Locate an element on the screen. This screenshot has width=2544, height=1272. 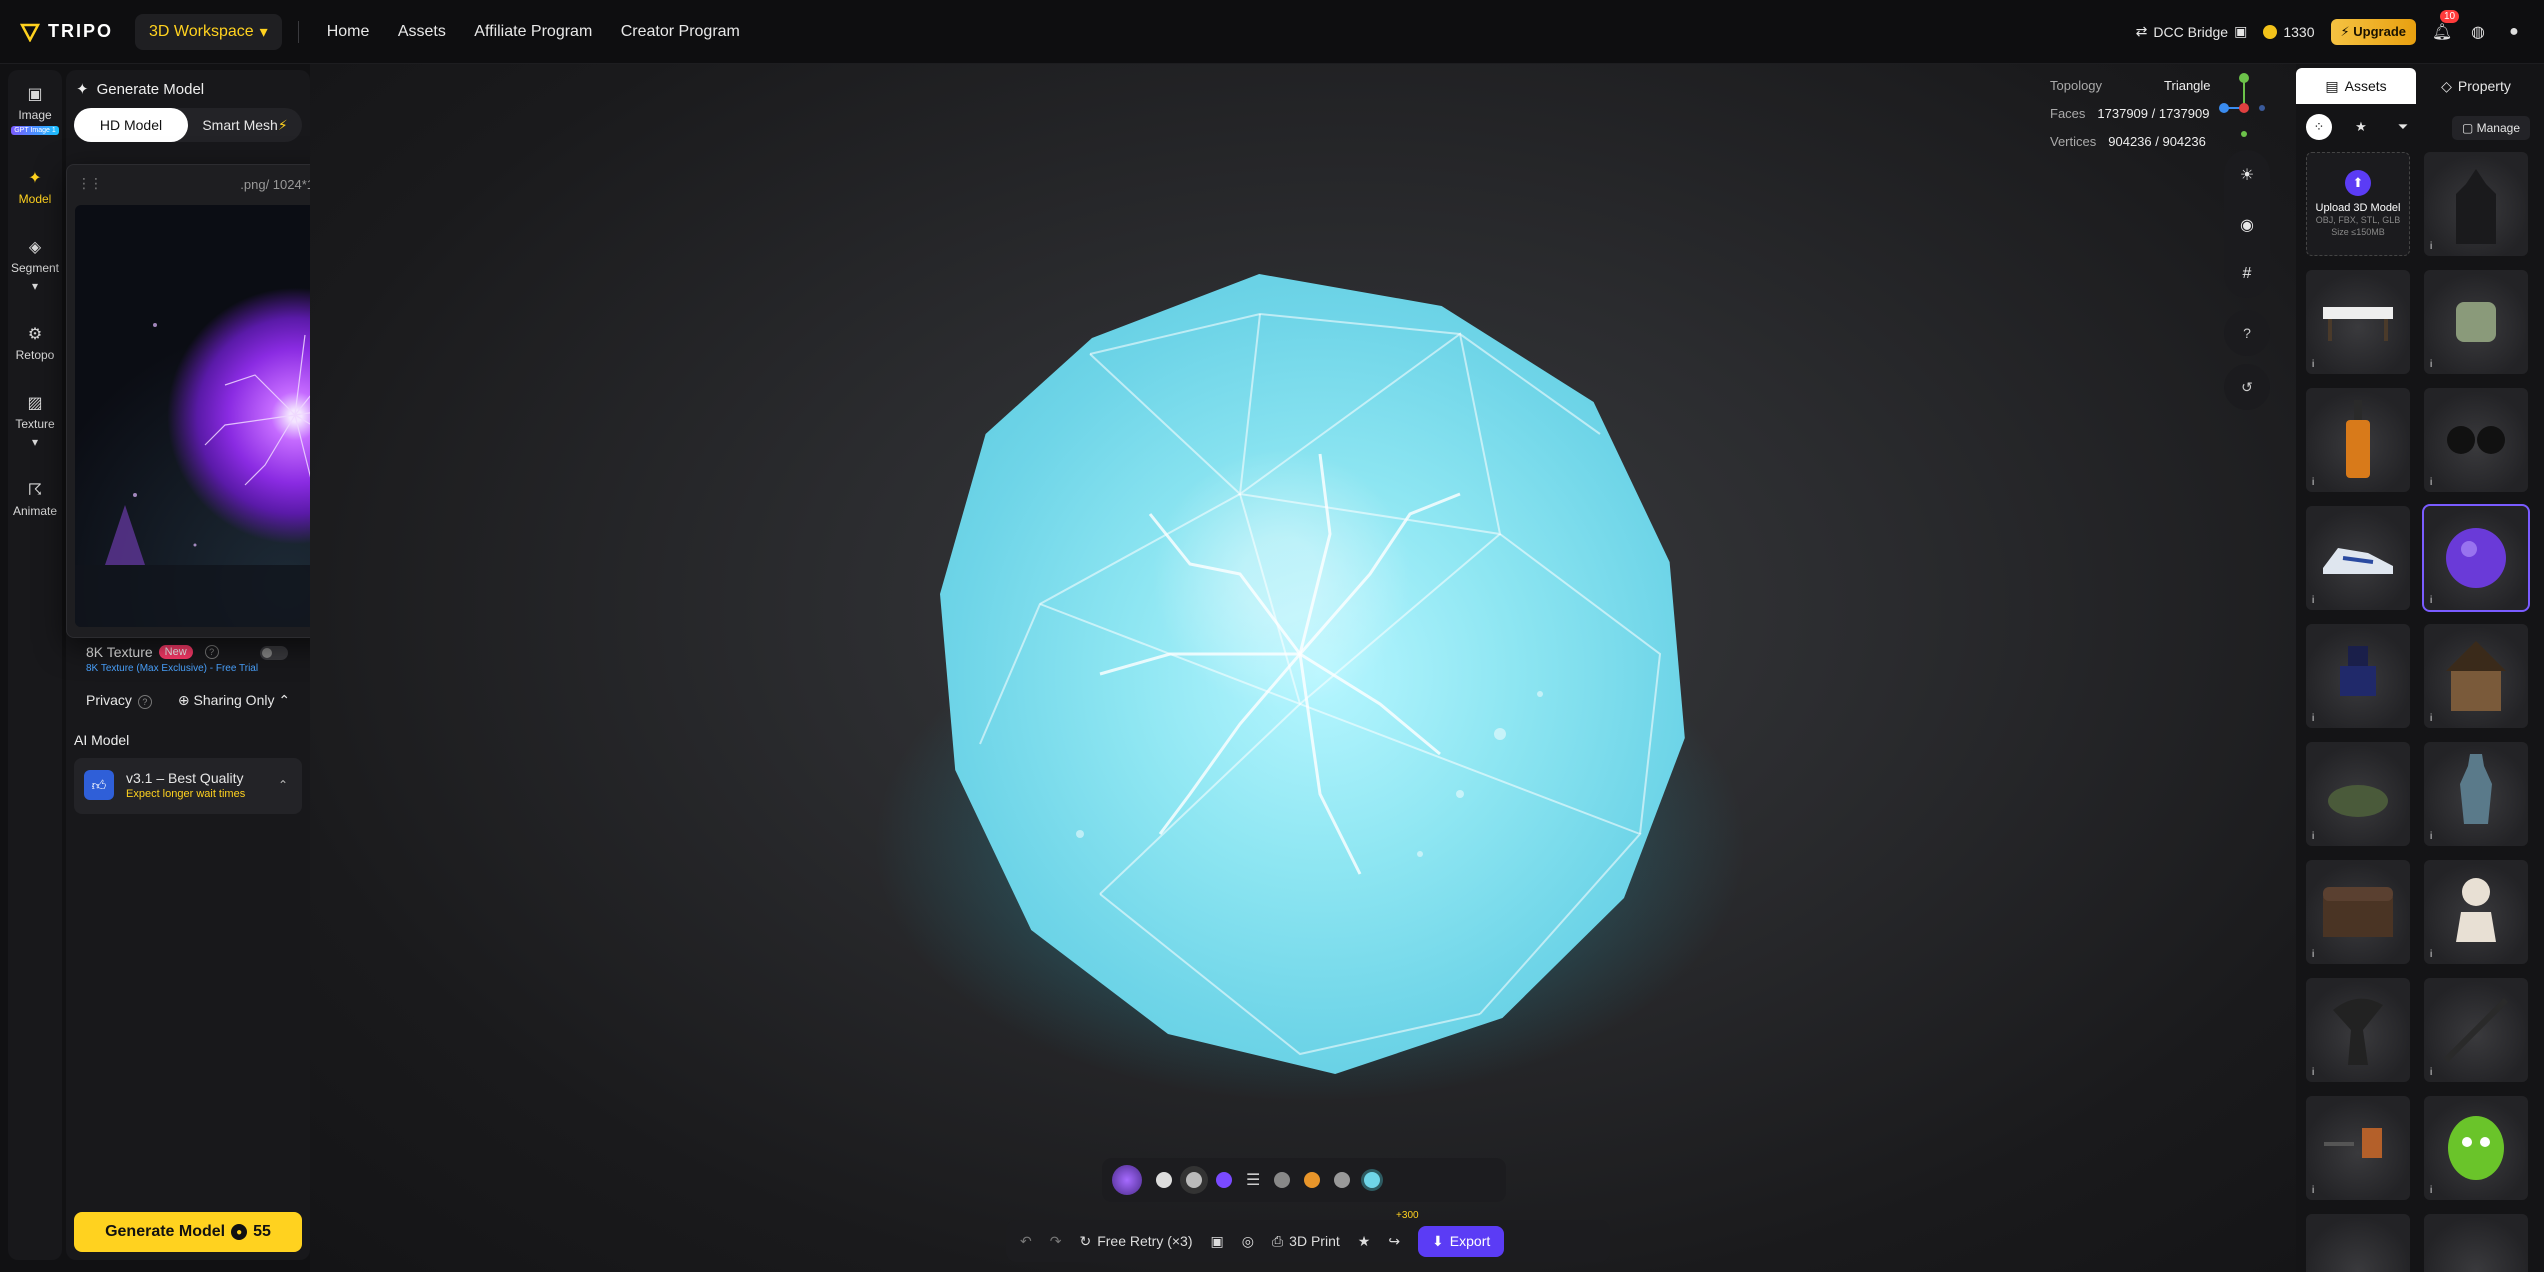
export-button: +300 ⬇ Export is located at coordinates (1450, 1233).